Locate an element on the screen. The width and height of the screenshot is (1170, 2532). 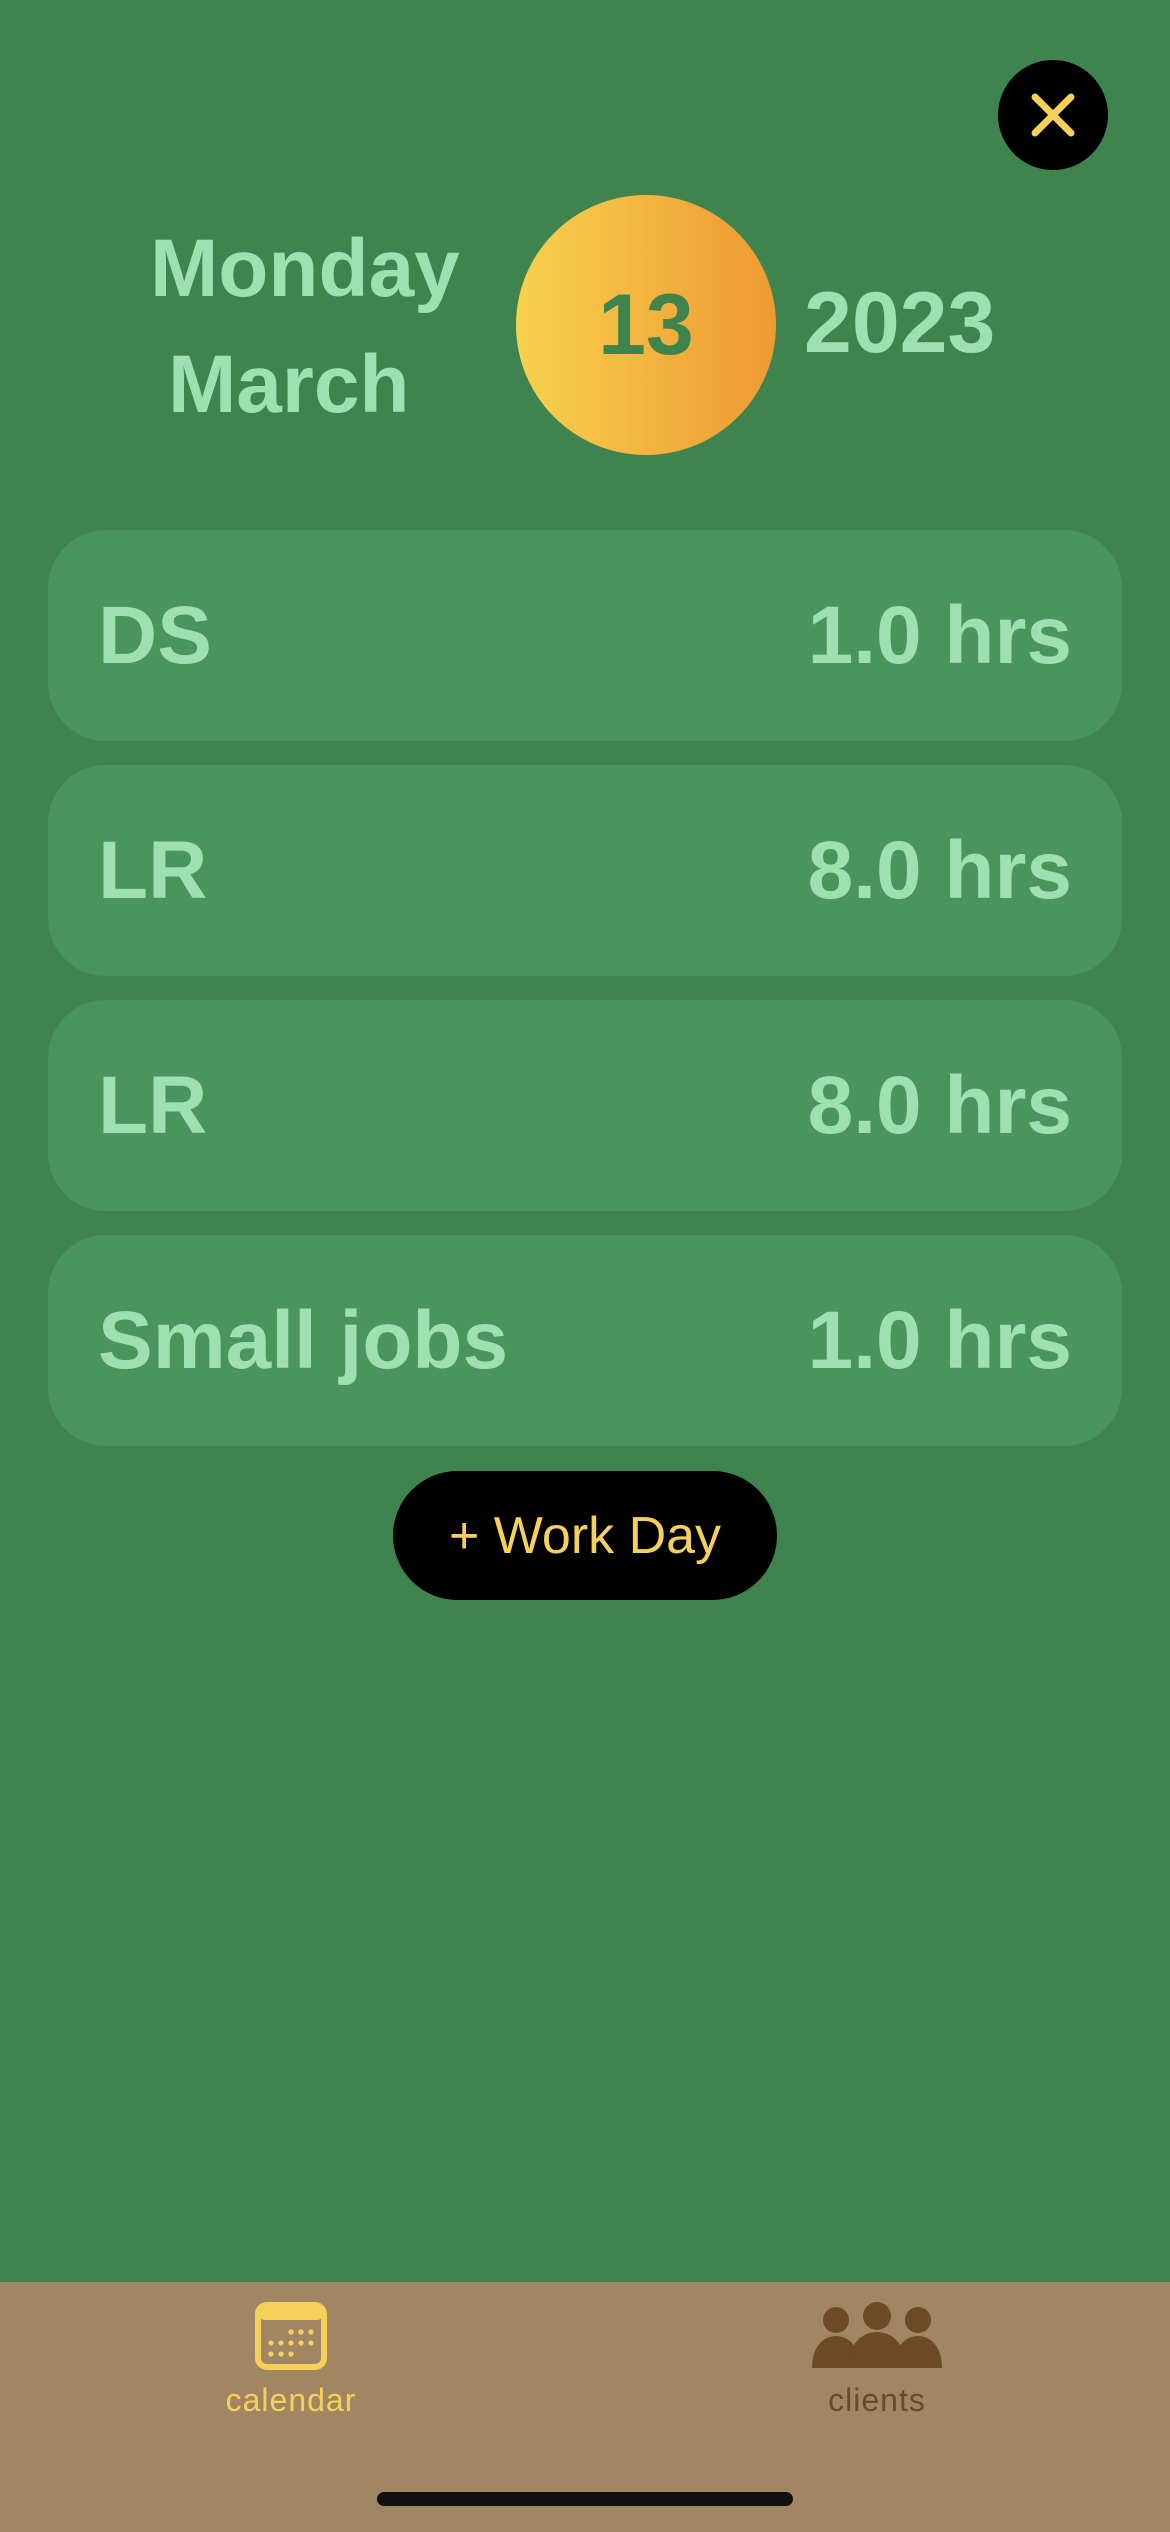
weekday-label: Monday is located at coordinates (305, 268).